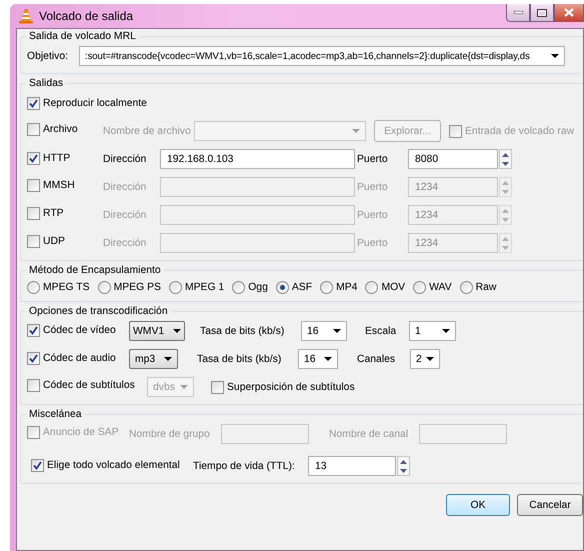 Image resolution: width=584 pixels, height=551 pixels. Describe the element at coordinates (196, 287) in the screenshot. I see `radio-button: MPEG 1` at that location.